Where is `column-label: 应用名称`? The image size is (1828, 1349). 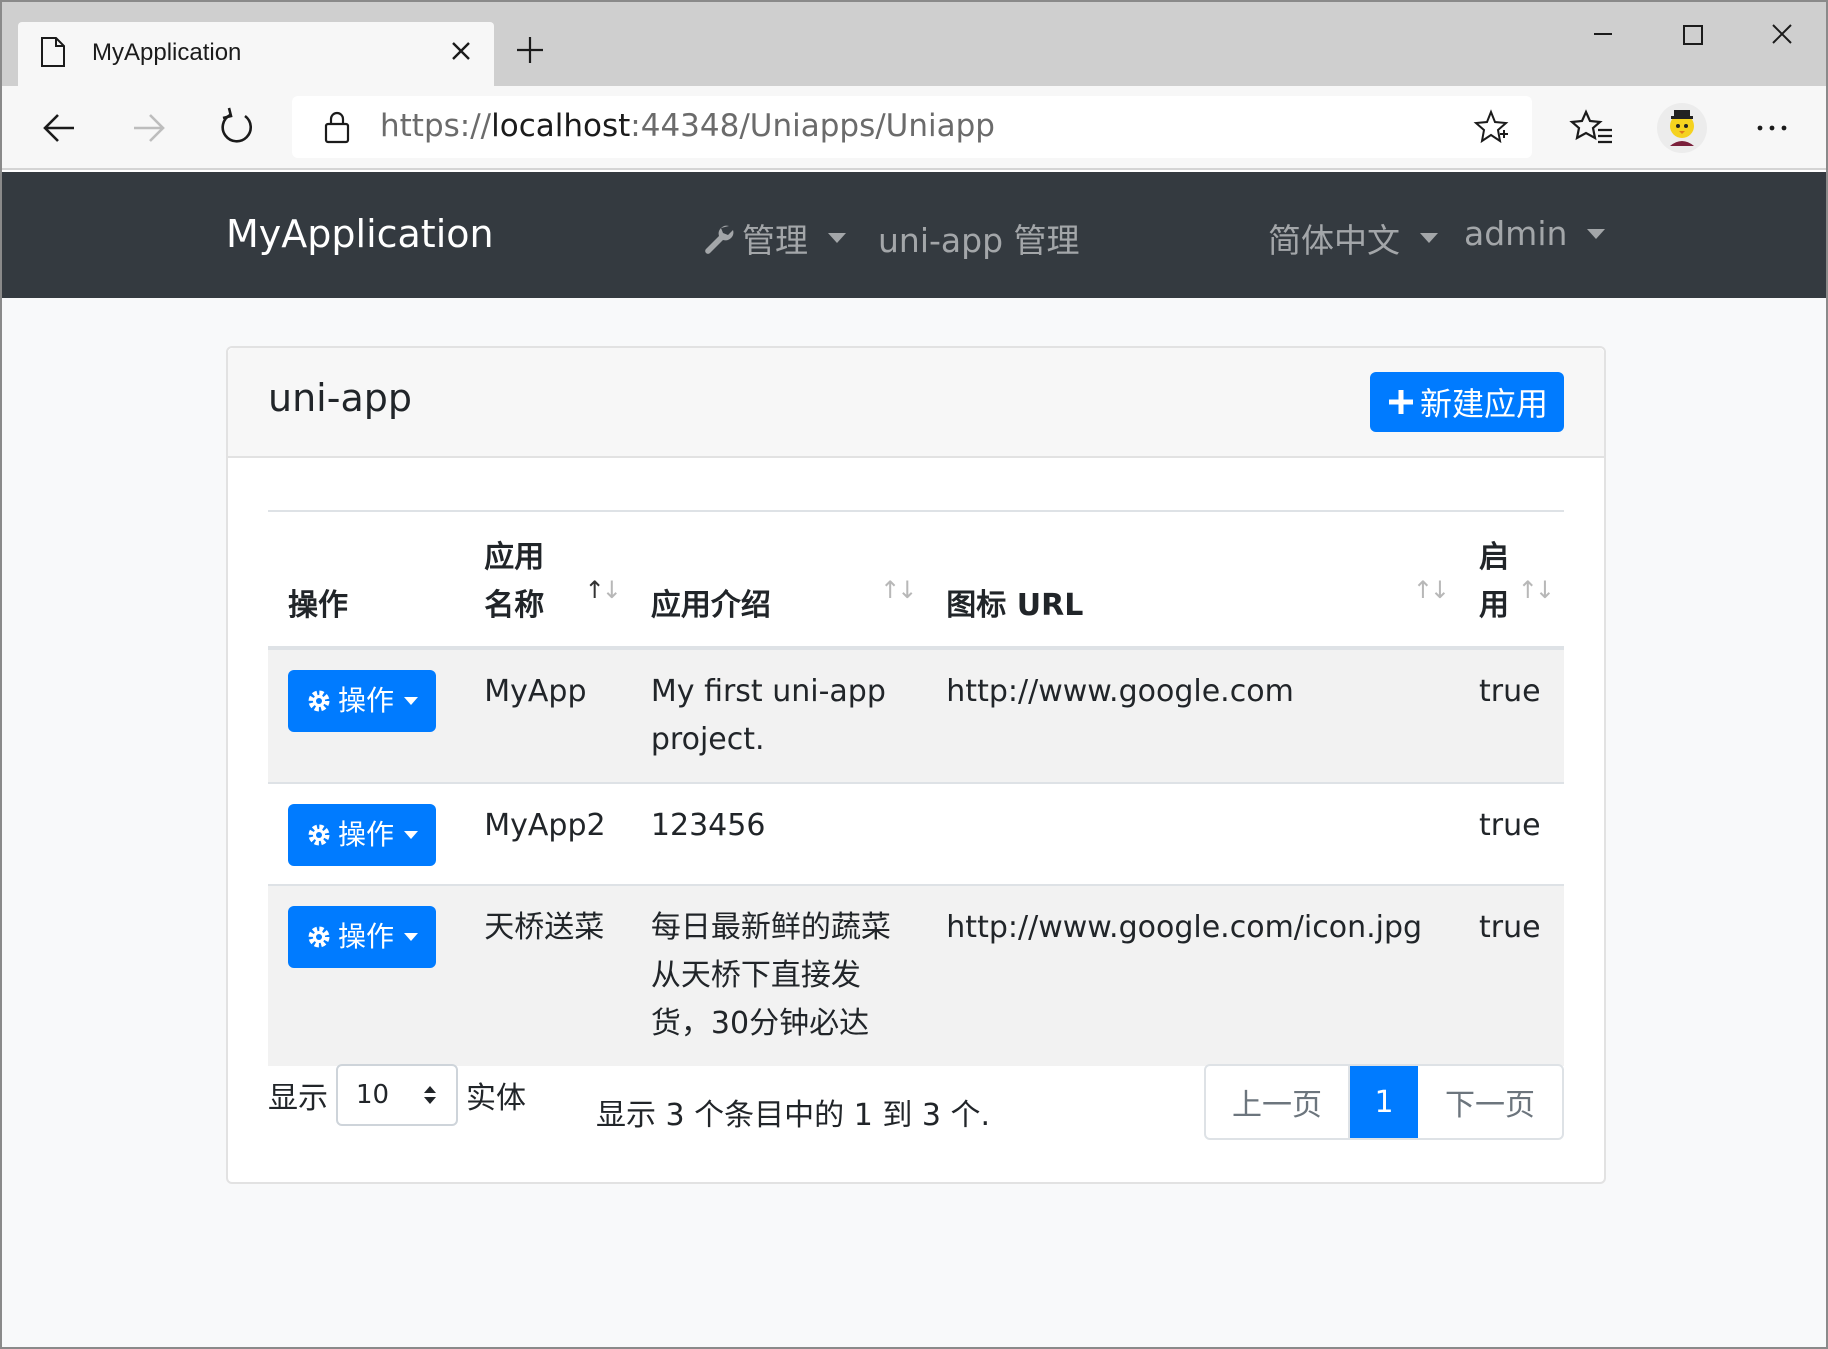
column-label: 应用名称 is located at coordinates (514, 581).